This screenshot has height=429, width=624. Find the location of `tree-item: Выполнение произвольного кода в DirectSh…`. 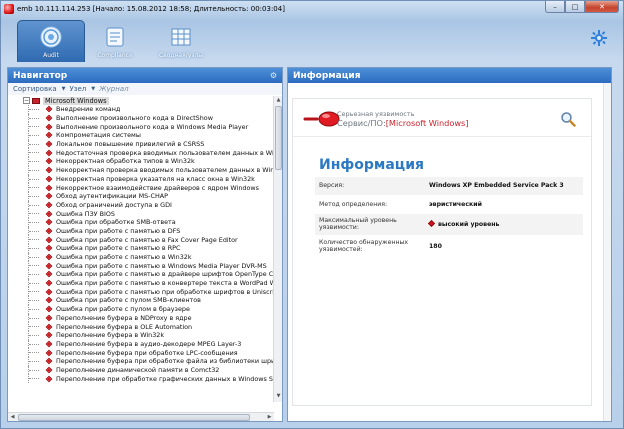

tree-item: Выполнение произвольного кода в DirectSh… is located at coordinates (141, 118).